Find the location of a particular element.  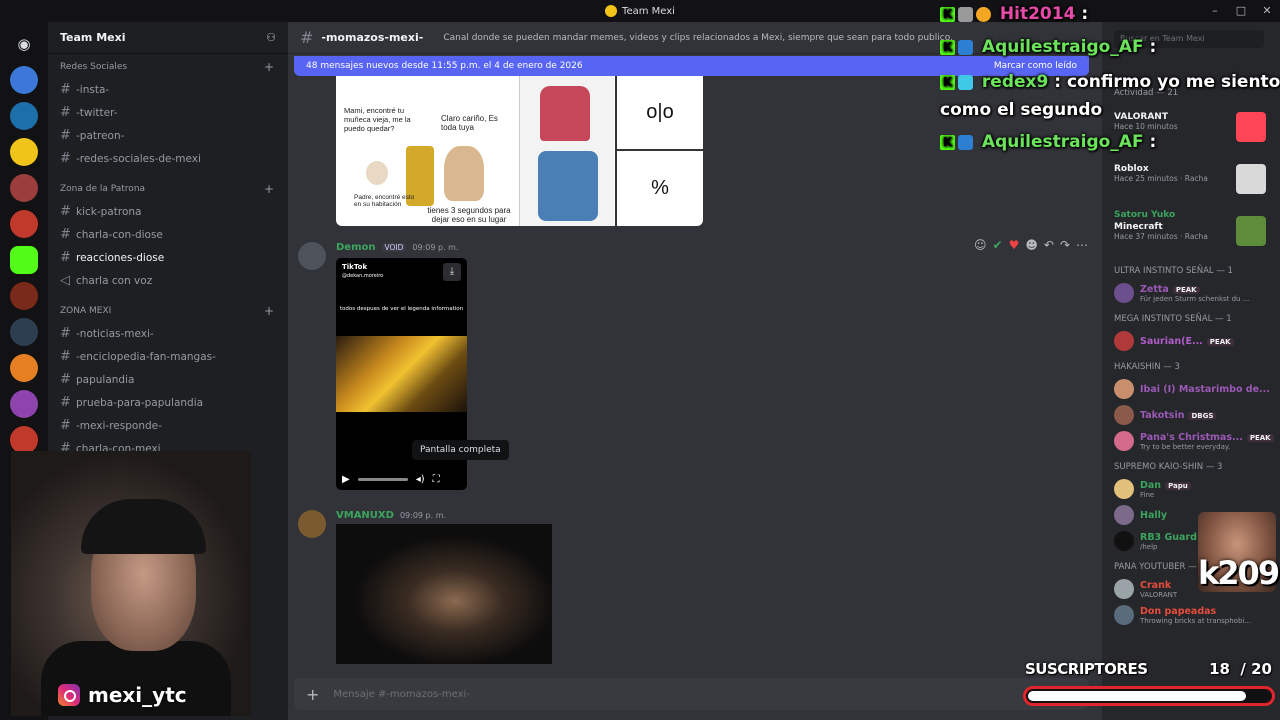

channel-label: -patreon- is located at coordinates (100, 135).